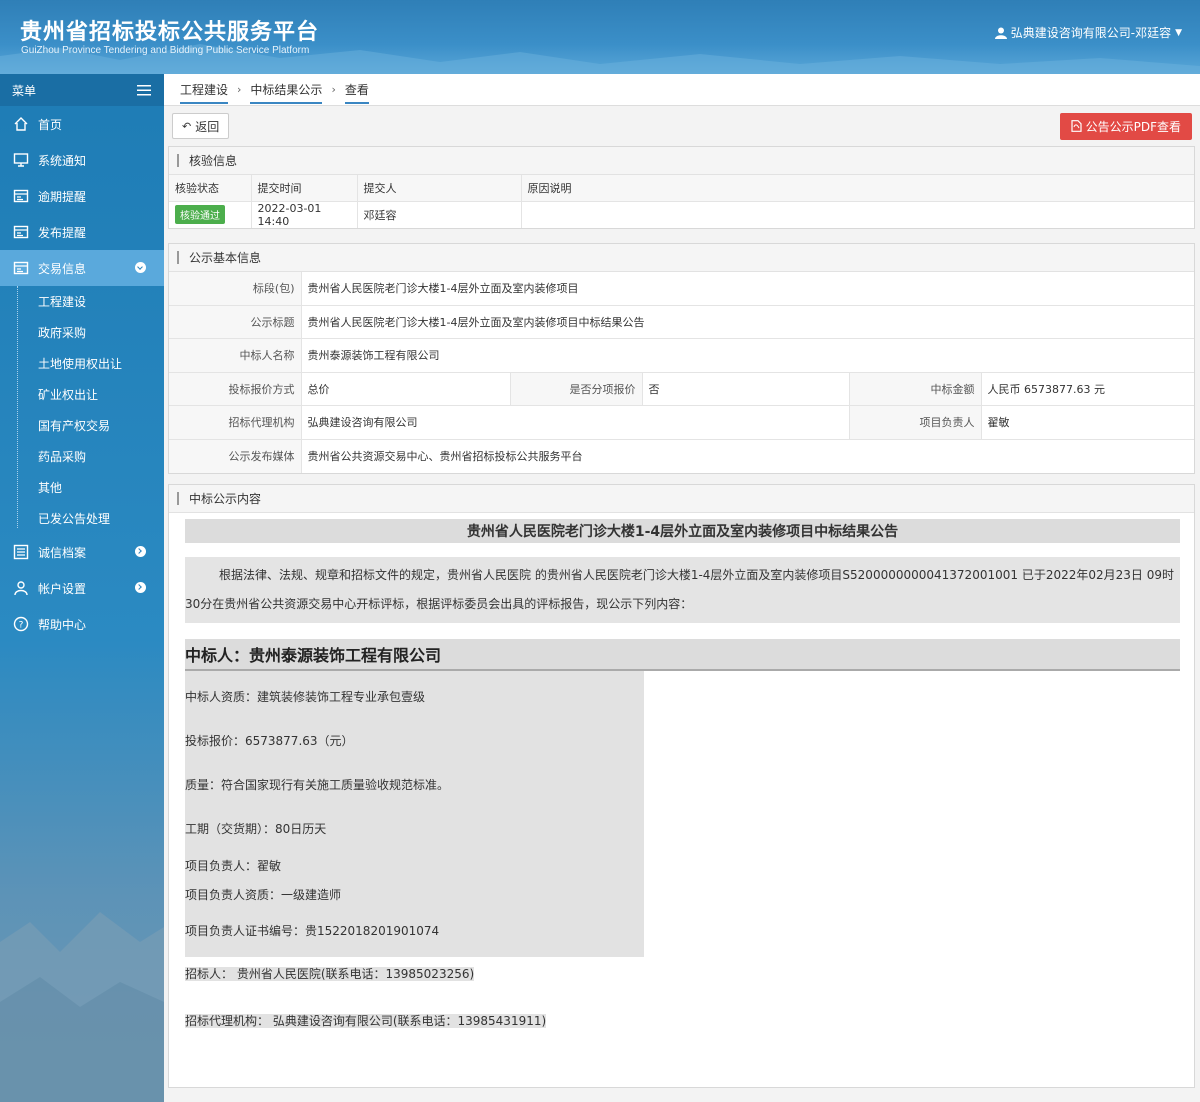  Describe the element at coordinates (747, 322) in the screenshot. I see `notice-title-value: 贵州省人民医院老门诊大楼1-4层外立面及室内装修项目中标结果公告` at that location.